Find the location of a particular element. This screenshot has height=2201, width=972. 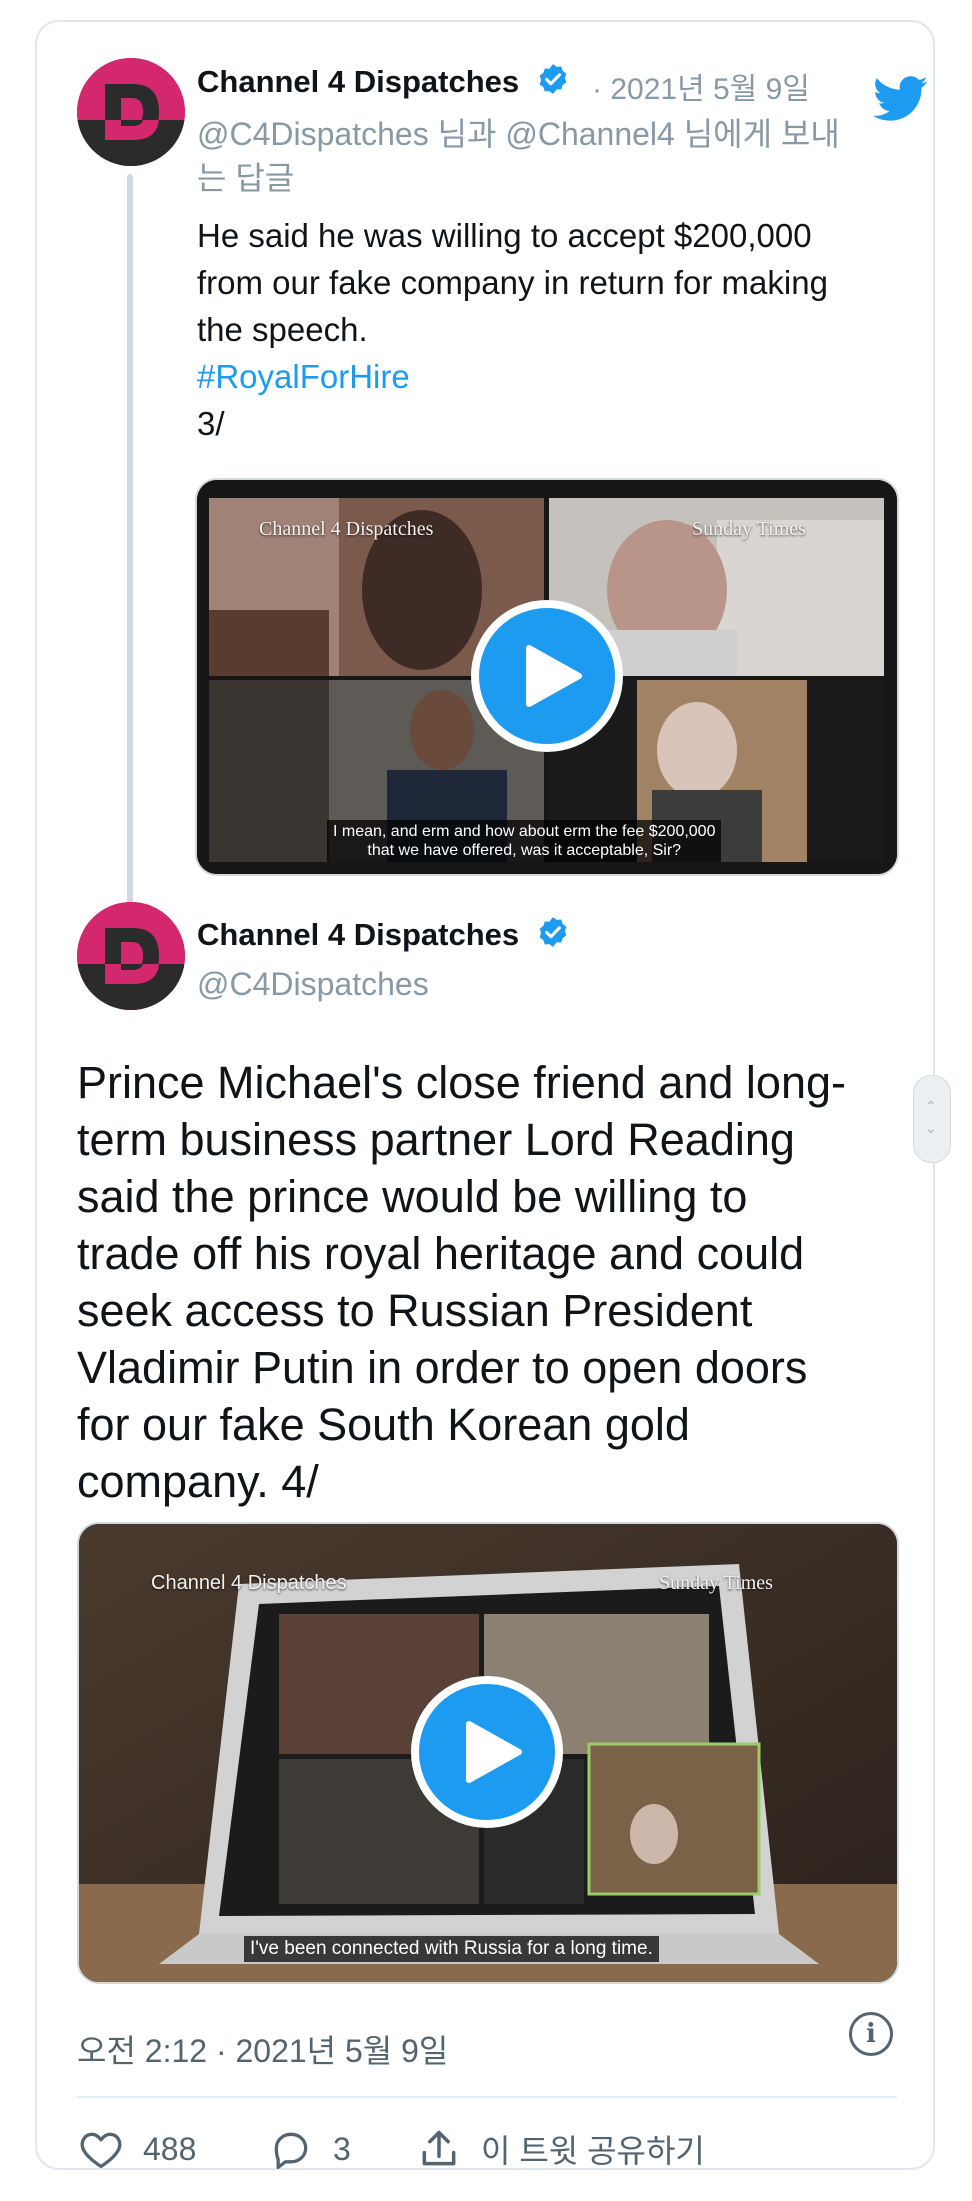

info-icon: i is located at coordinates (871, 2034).